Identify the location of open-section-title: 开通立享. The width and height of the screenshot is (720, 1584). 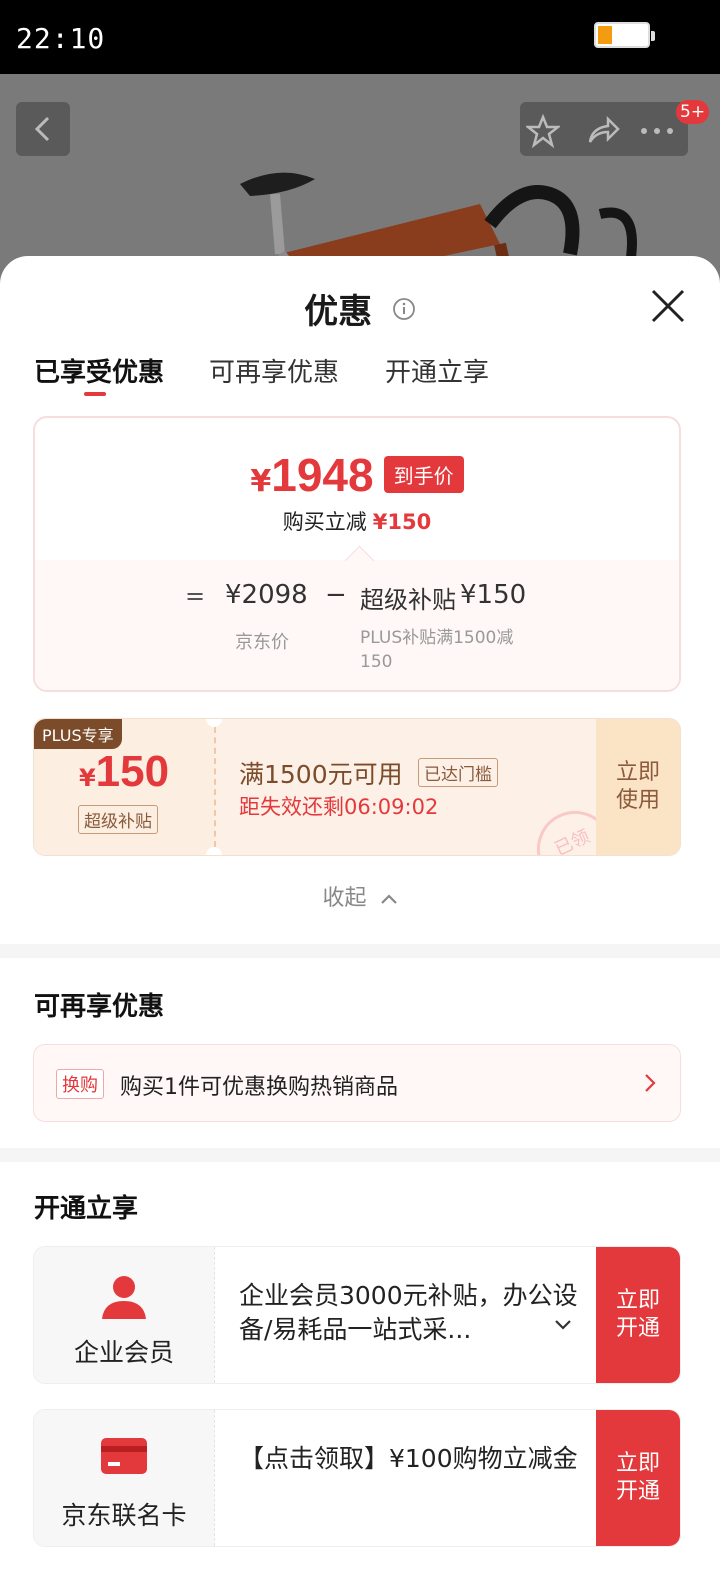
(86, 1209).